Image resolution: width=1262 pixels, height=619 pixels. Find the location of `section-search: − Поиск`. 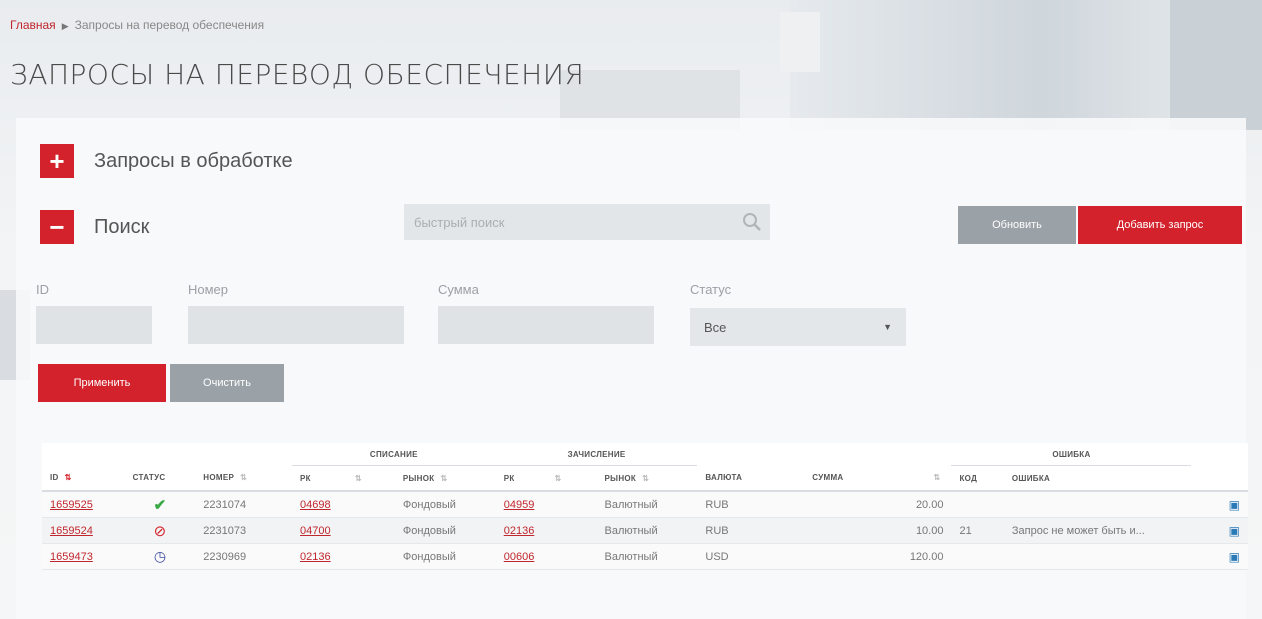

section-search: − Поиск is located at coordinates (94, 227).